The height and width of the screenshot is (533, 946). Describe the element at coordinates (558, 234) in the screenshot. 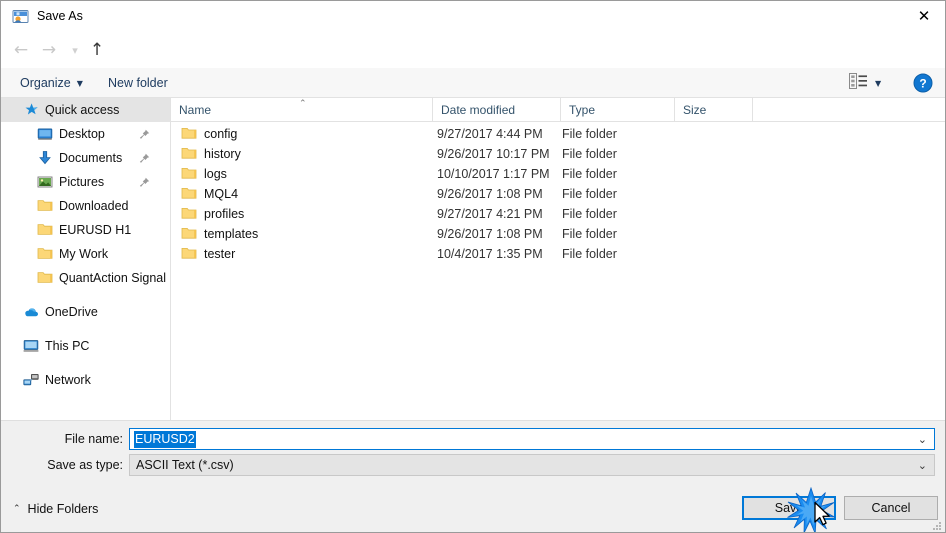

I see `table-row: templates 9/26/2017 1:08 PM File folder` at that location.